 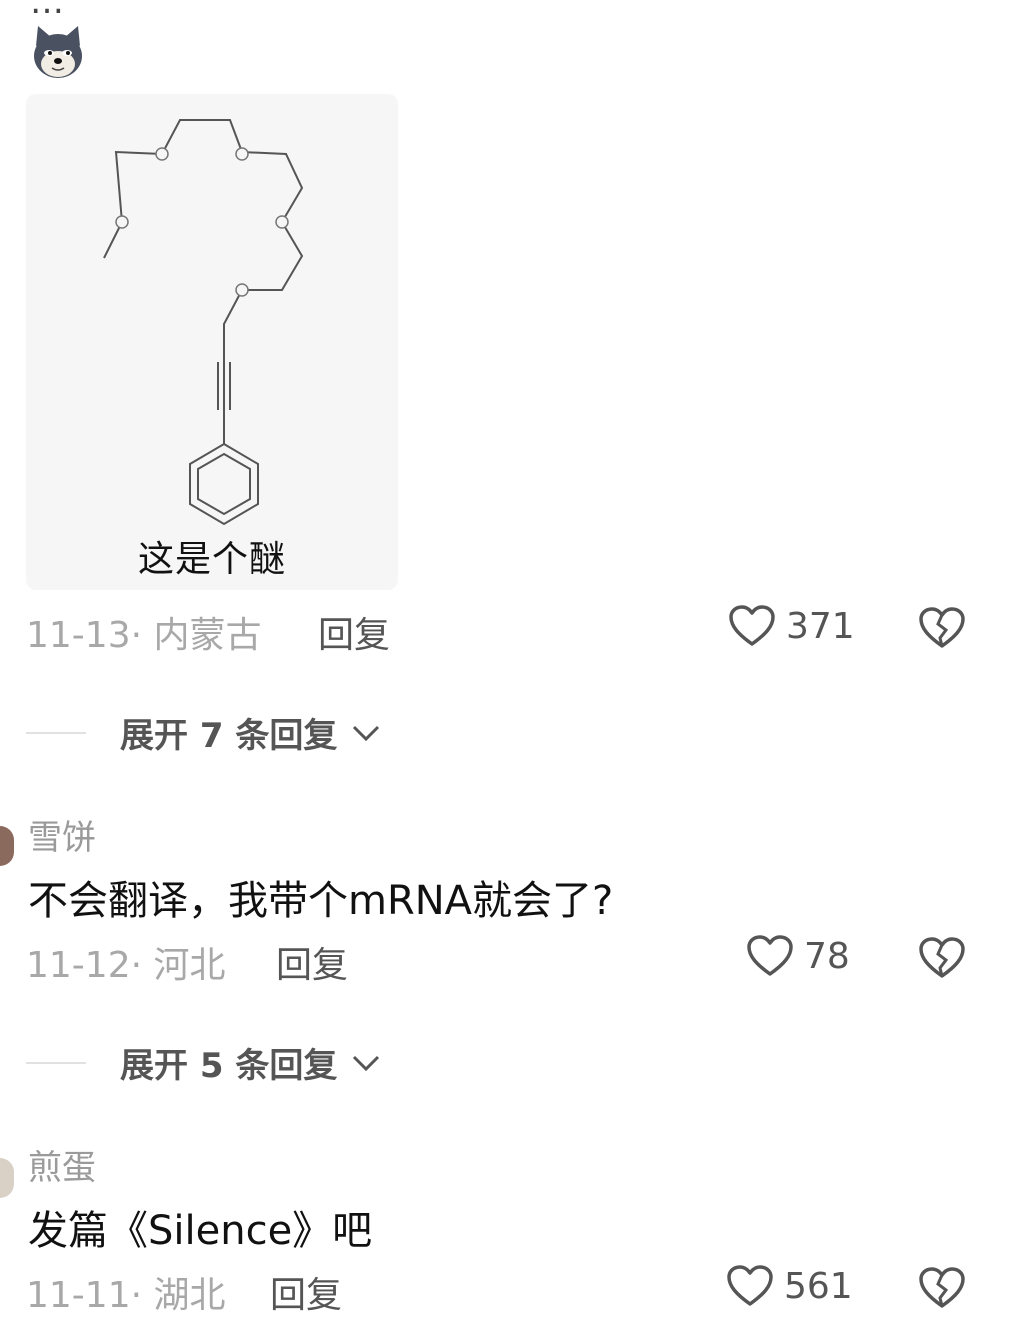 What do you see at coordinates (321, 901) in the screenshot?
I see `comment-text: 不会翻译，我带个mRNA就会了?` at bounding box center [321, 901].